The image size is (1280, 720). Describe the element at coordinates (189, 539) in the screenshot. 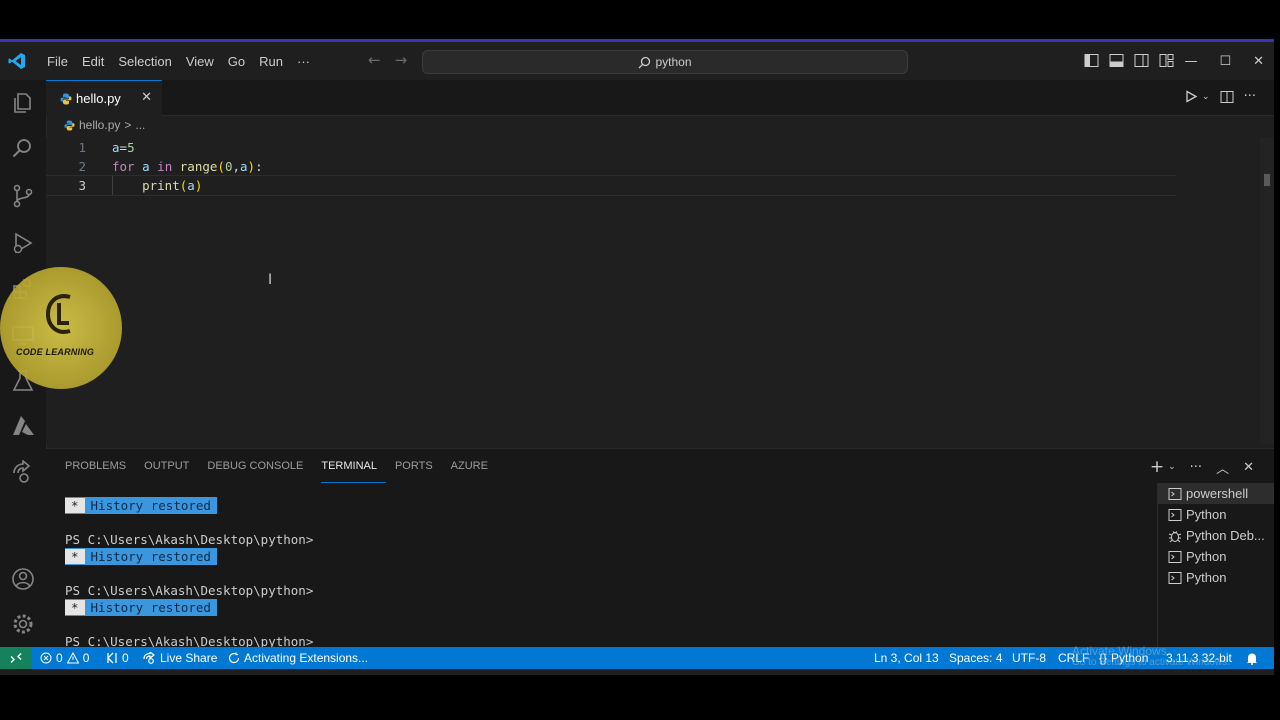

I see `terminal-prompt: PS C:\Users\Akash\Desktop\python>` at that location.